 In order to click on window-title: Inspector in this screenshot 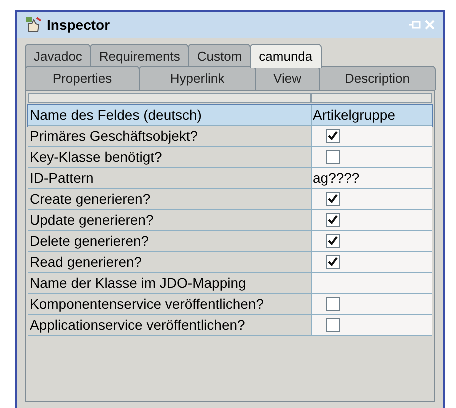, I will do `click(78, 25)`.